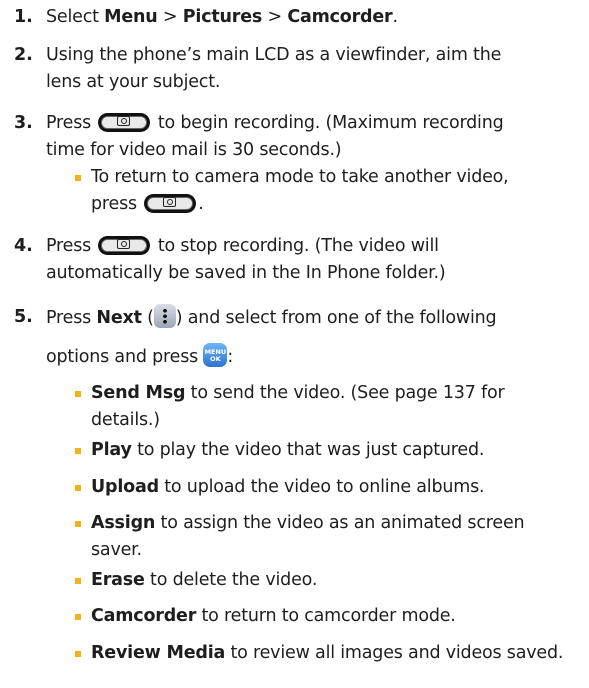 The image size is (589, 688). What do you see at coordinates (194, 150) in the screenshot?
I see `step-3-line-2: time for video mail is 30 seconds.)` at bounding box center [194, 150].